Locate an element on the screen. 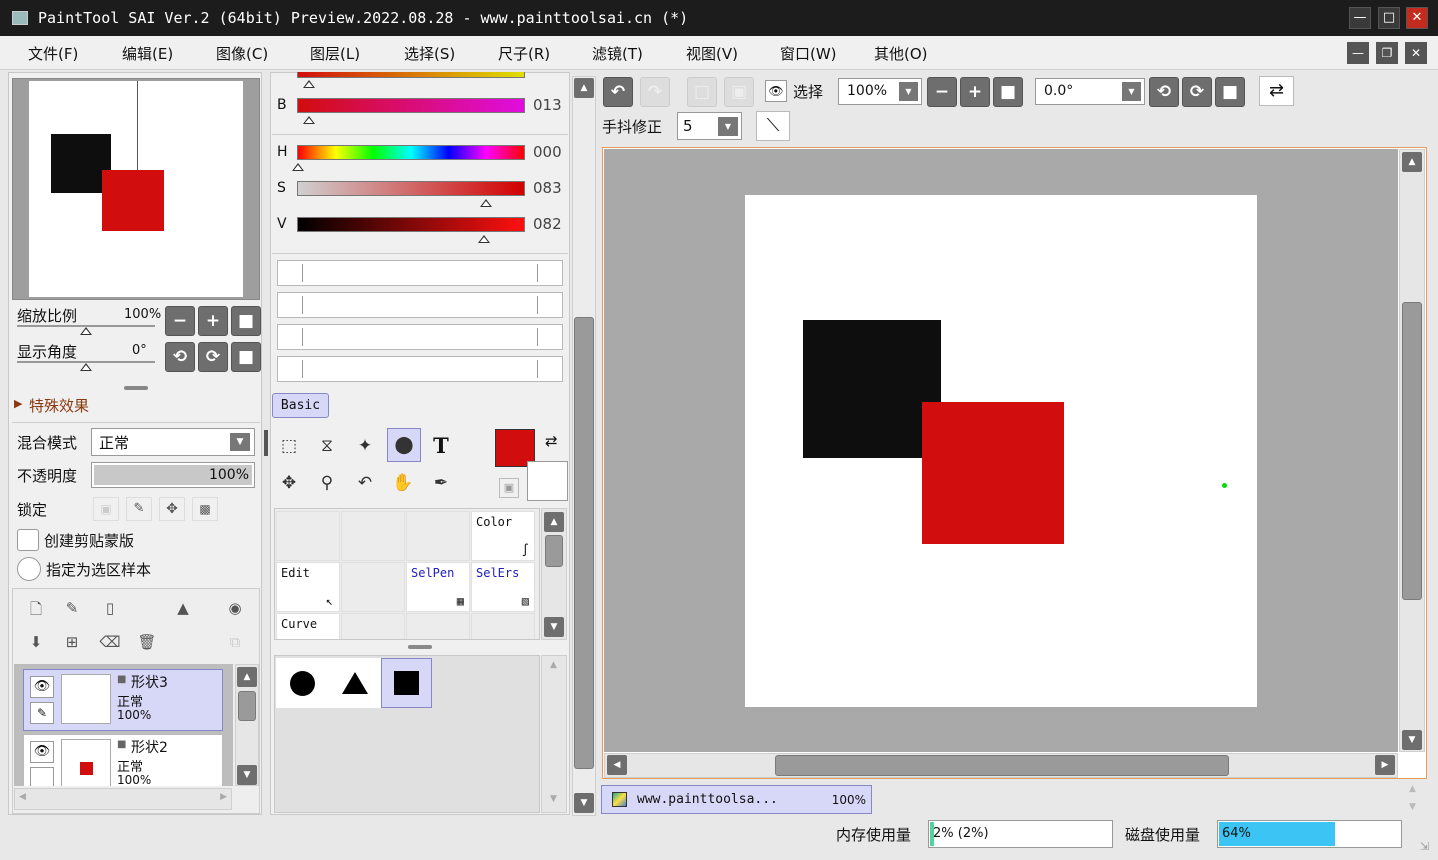 The width and height of the screenshot is (1438, 860). panel-edge-handle is located at coordinates (266, 443).